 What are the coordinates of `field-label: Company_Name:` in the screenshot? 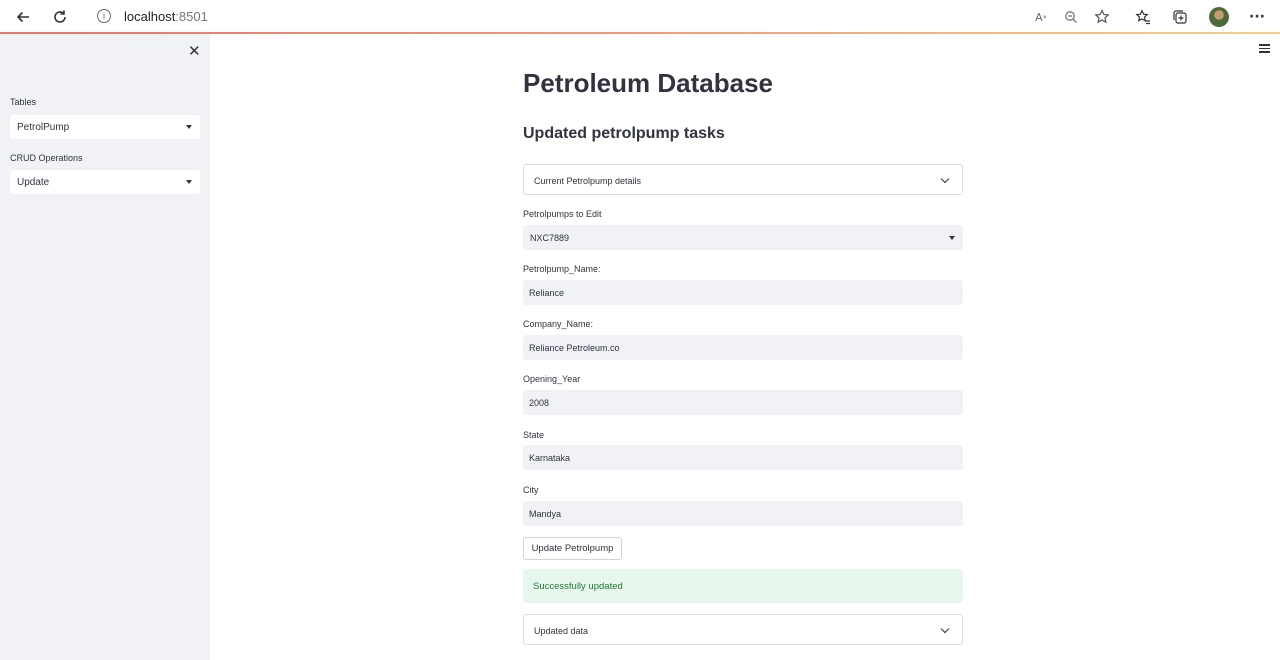 It's located at (558, 324).